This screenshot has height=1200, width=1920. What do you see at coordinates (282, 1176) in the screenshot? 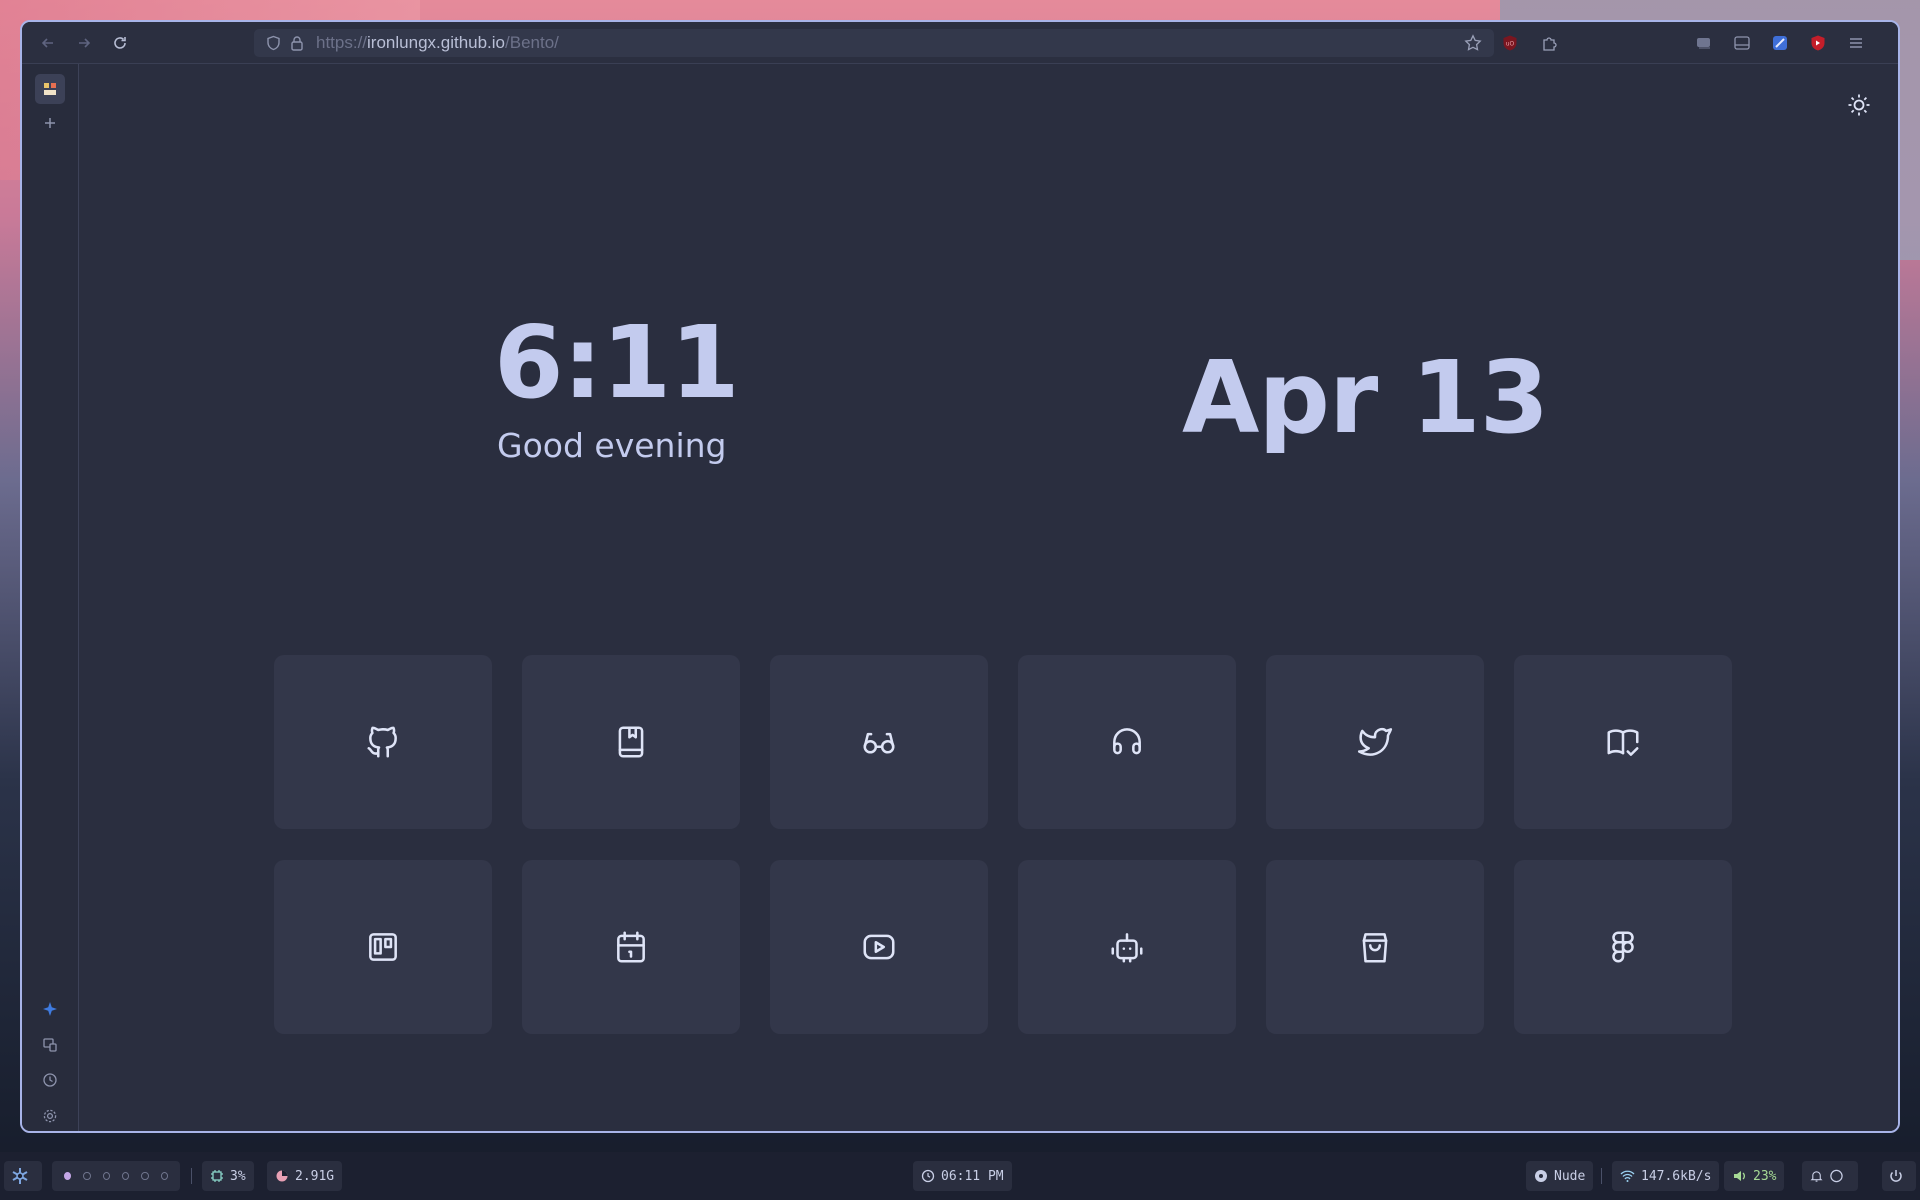
I see `pie-chart-icon` at bounding box center [282, 1176].